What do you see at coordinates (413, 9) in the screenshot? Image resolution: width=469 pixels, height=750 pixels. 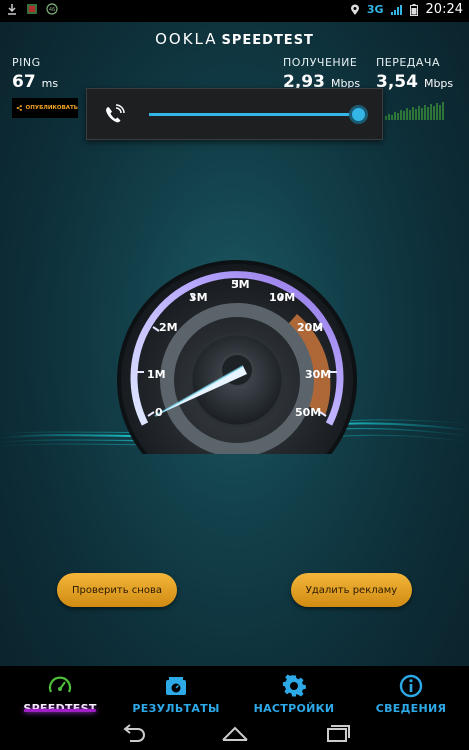 I see `battery-icon` at bounding box center [413, 9].